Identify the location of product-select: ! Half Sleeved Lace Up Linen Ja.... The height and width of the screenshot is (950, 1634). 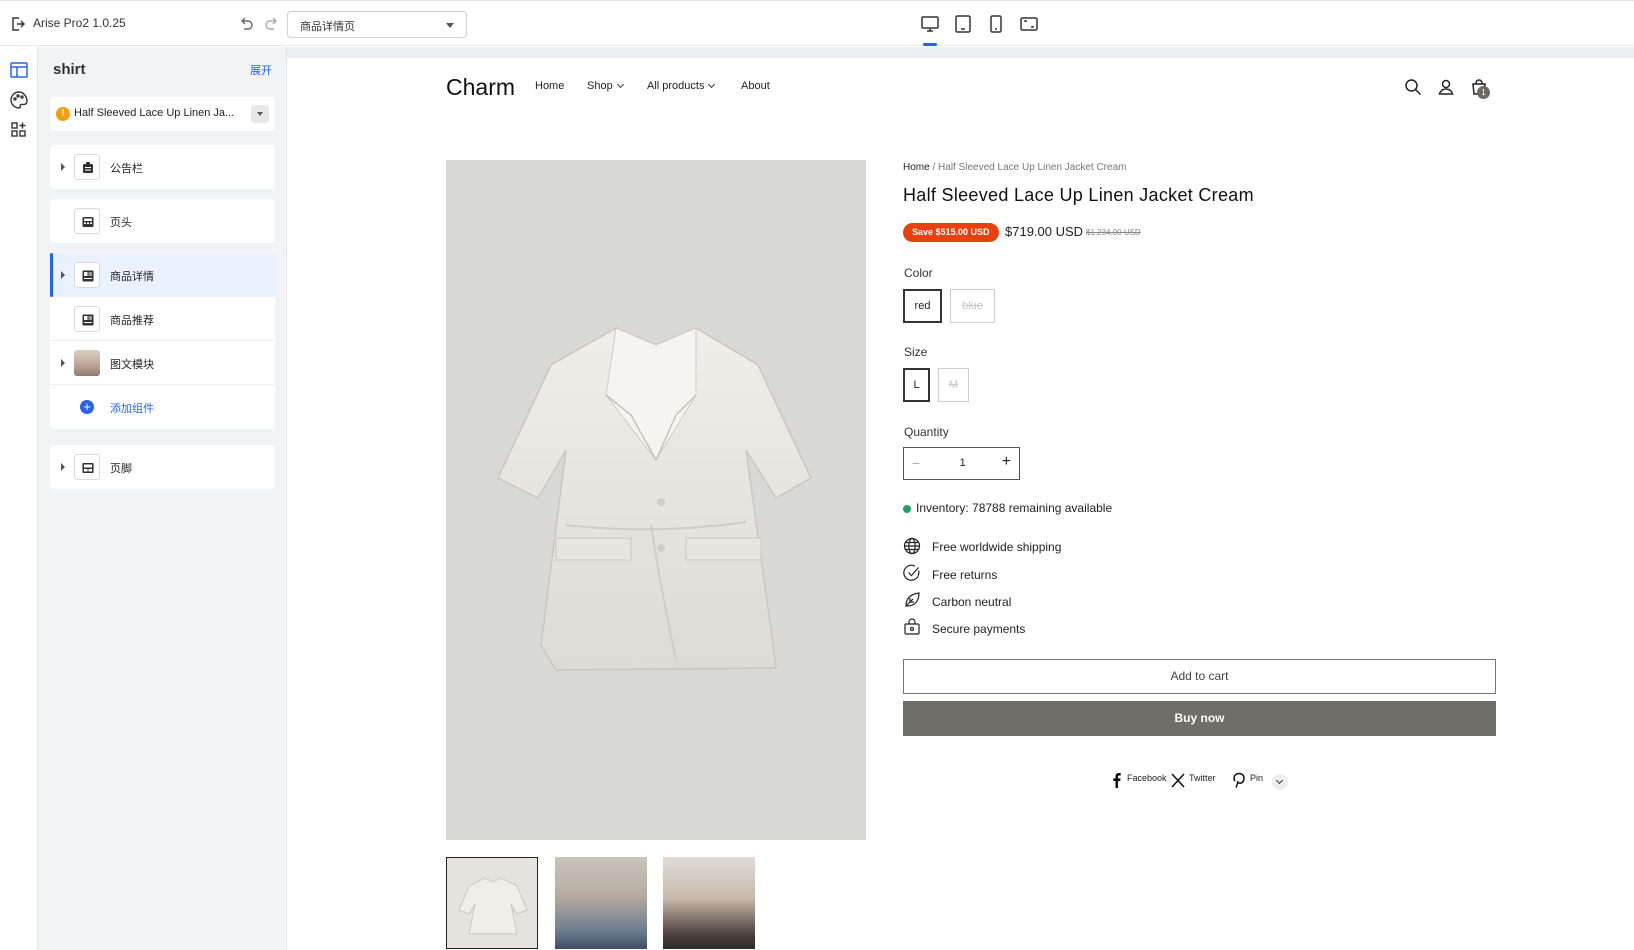
(162, 114).